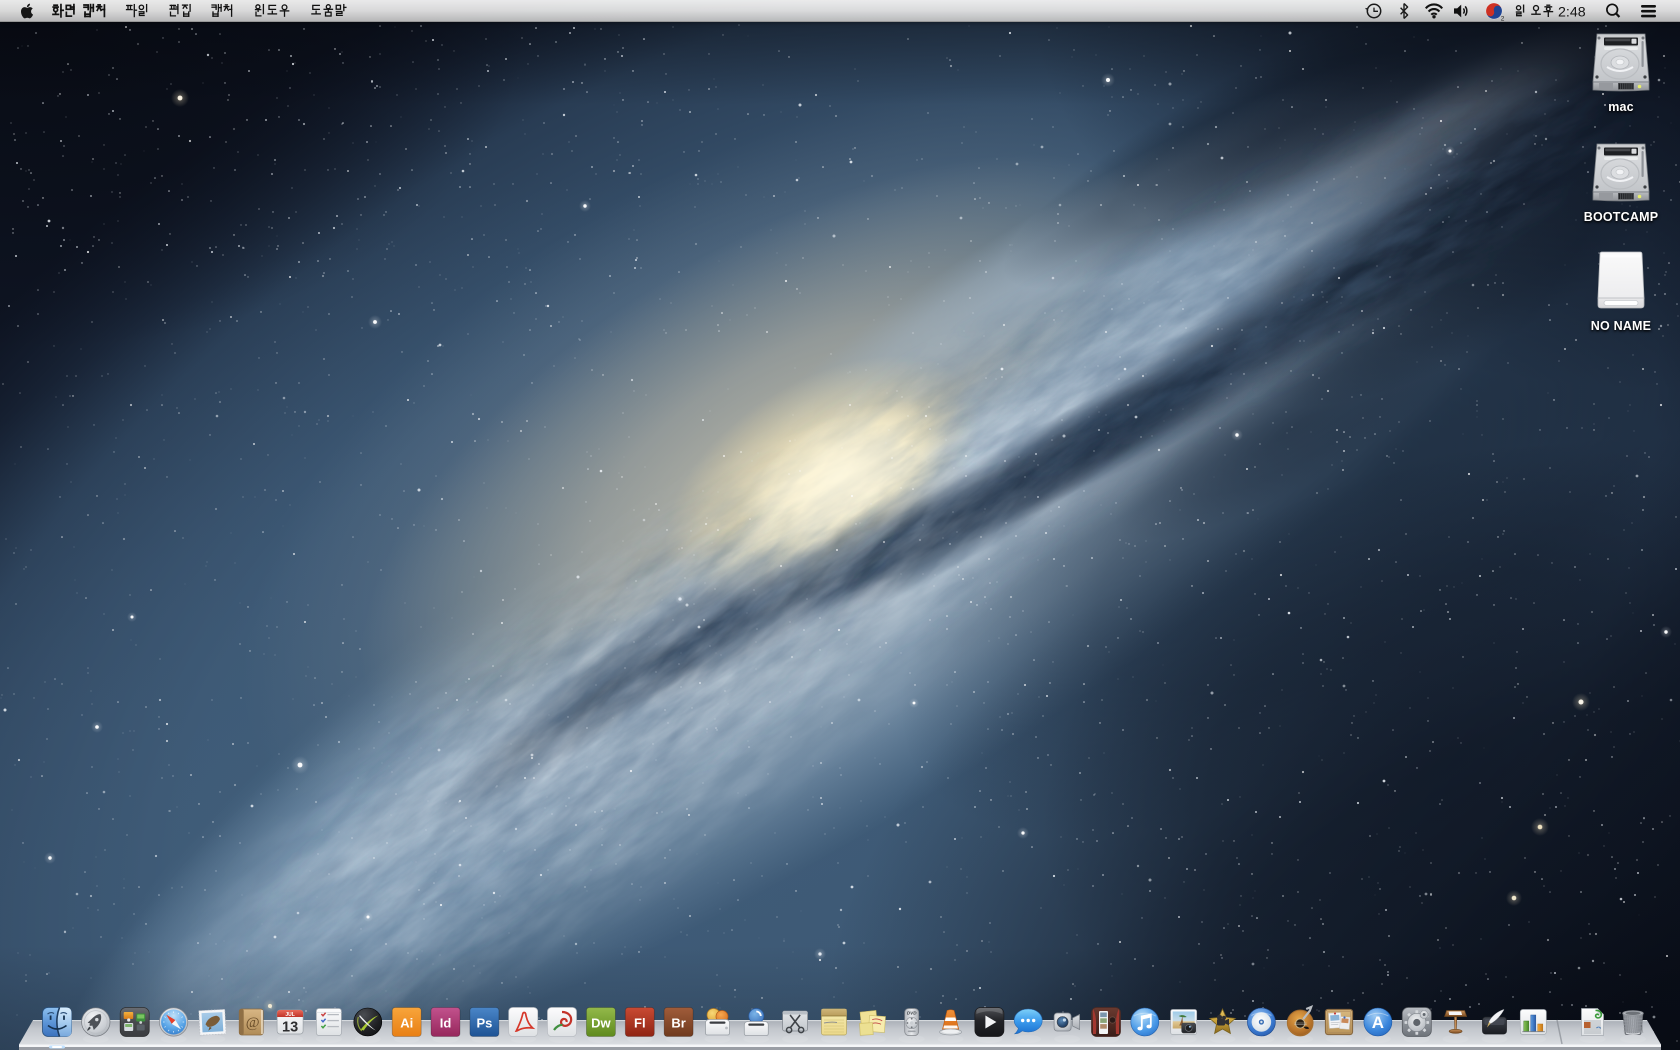 Image resolution: width=1680 pixels, height=1050 pixels. Describe the element at coordinates (406, 1023) in the screenshot. I see `svg-text: Ai` at that location.